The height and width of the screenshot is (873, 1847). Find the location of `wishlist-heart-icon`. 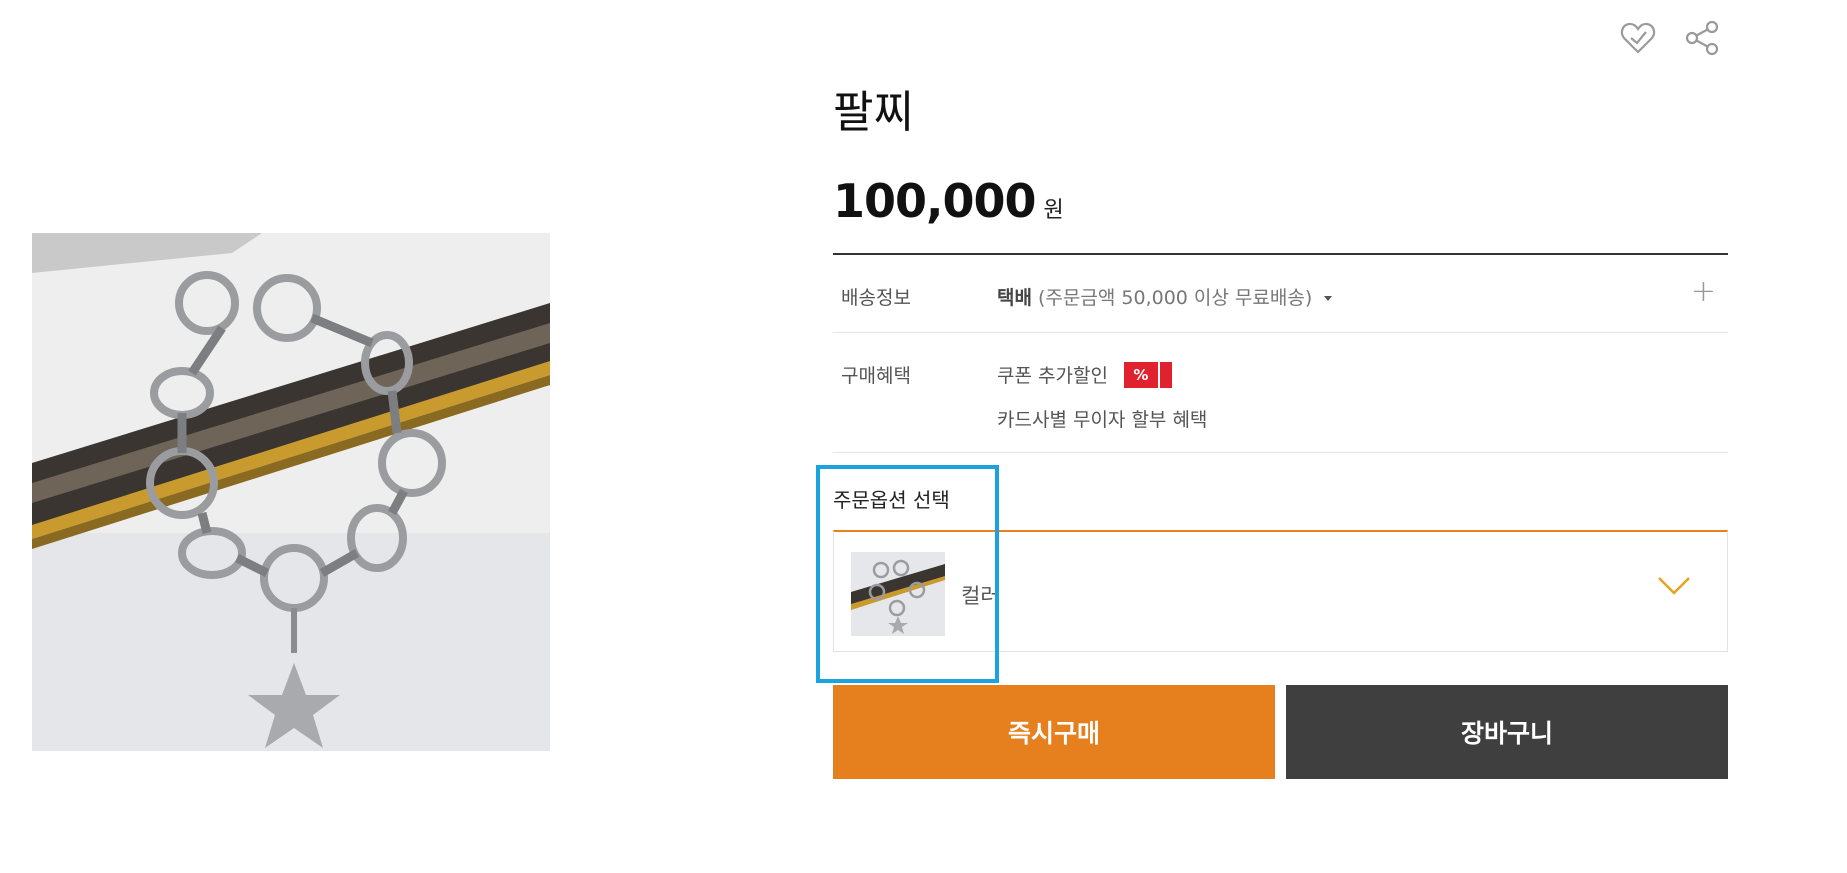

wishlist-heart-icon is located at coordinates (1638, 38).